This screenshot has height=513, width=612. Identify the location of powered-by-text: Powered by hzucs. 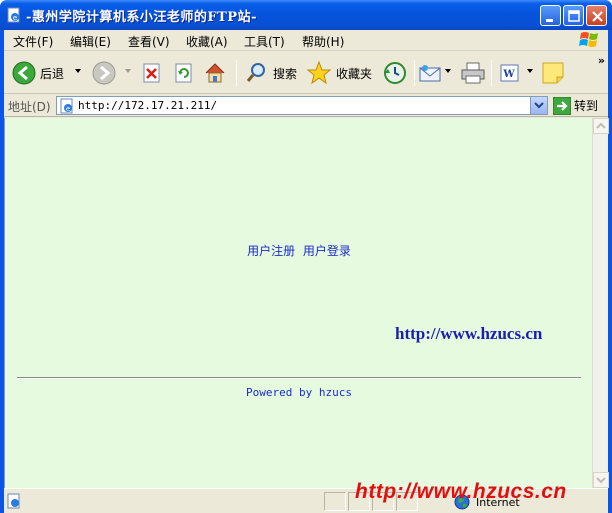
(299, 392).